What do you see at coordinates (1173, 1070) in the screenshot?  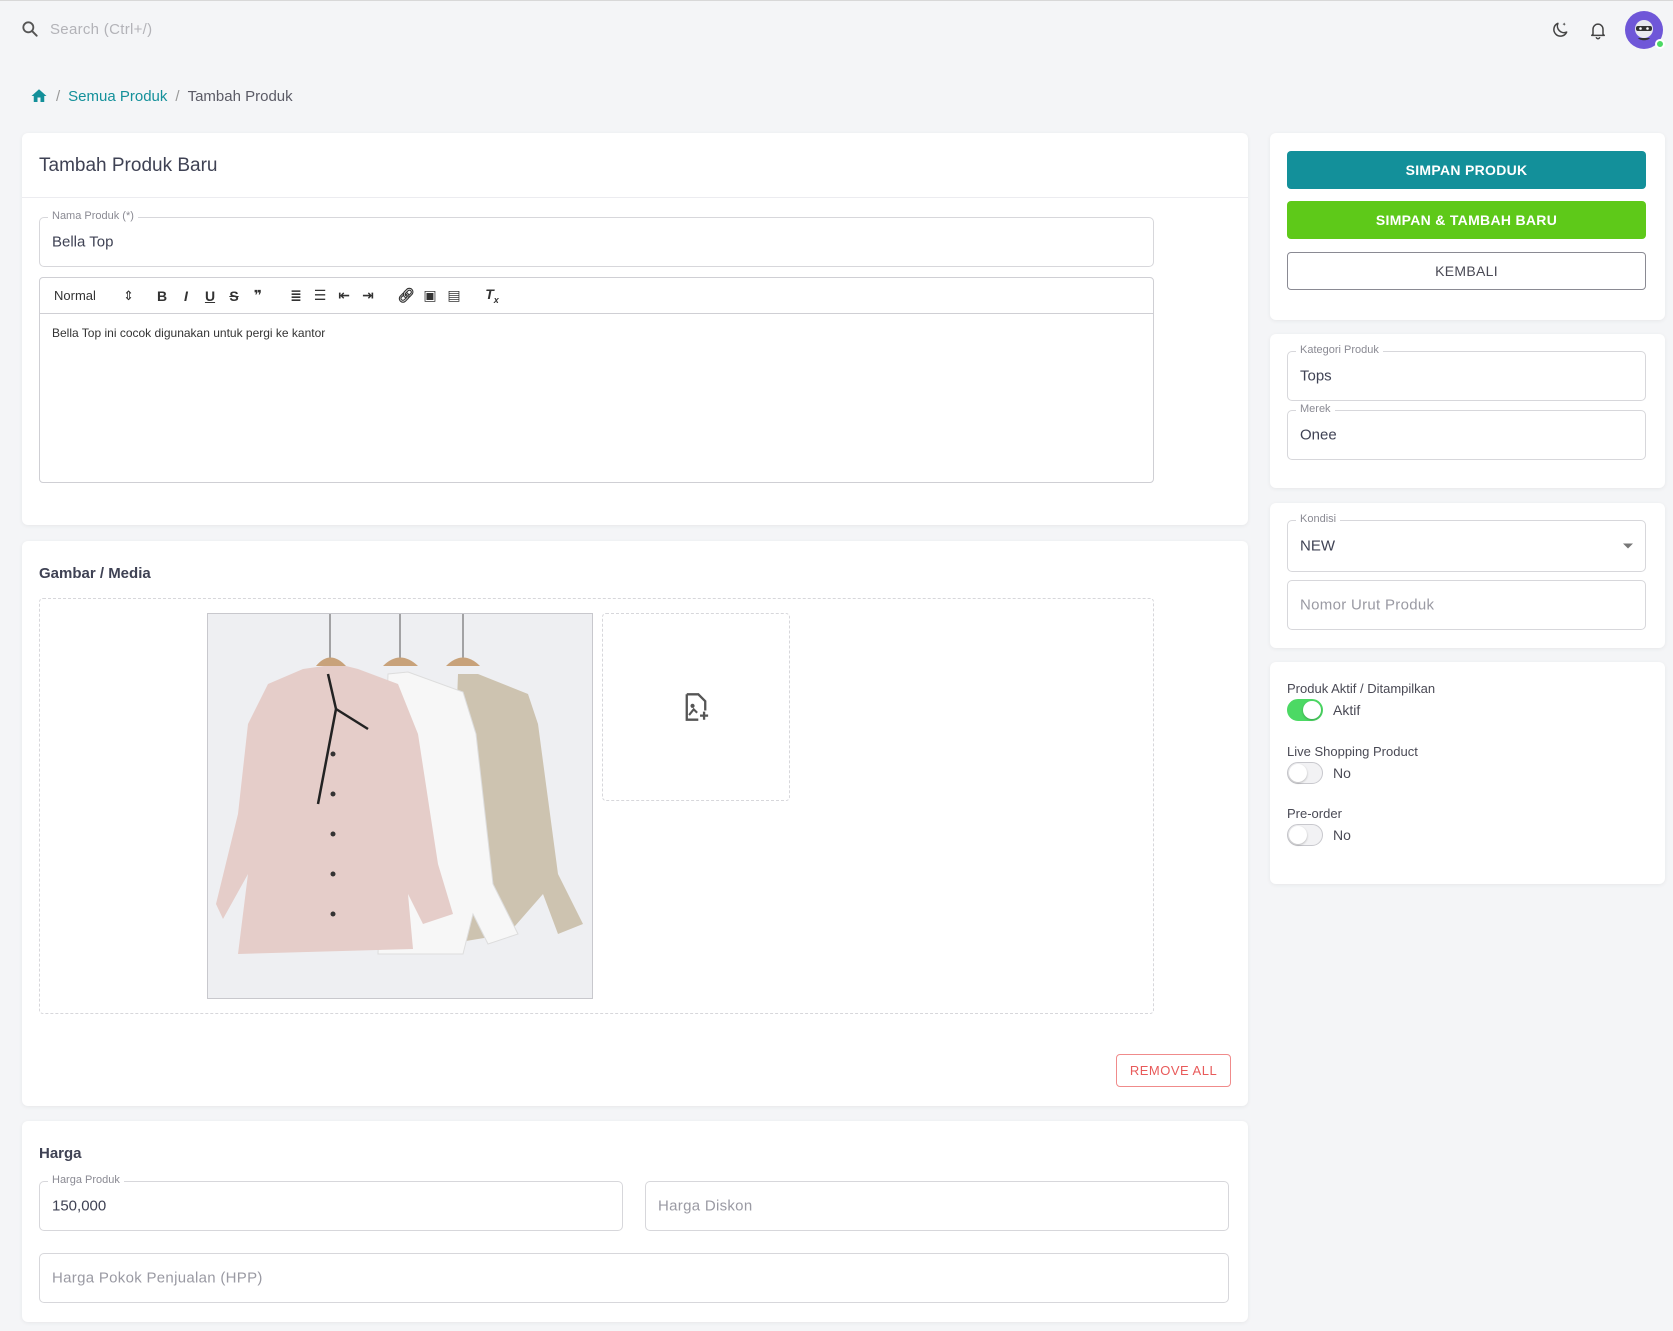 I see `remove-all-button: REMOVE ALL` at bounding box center [1173, 1070].